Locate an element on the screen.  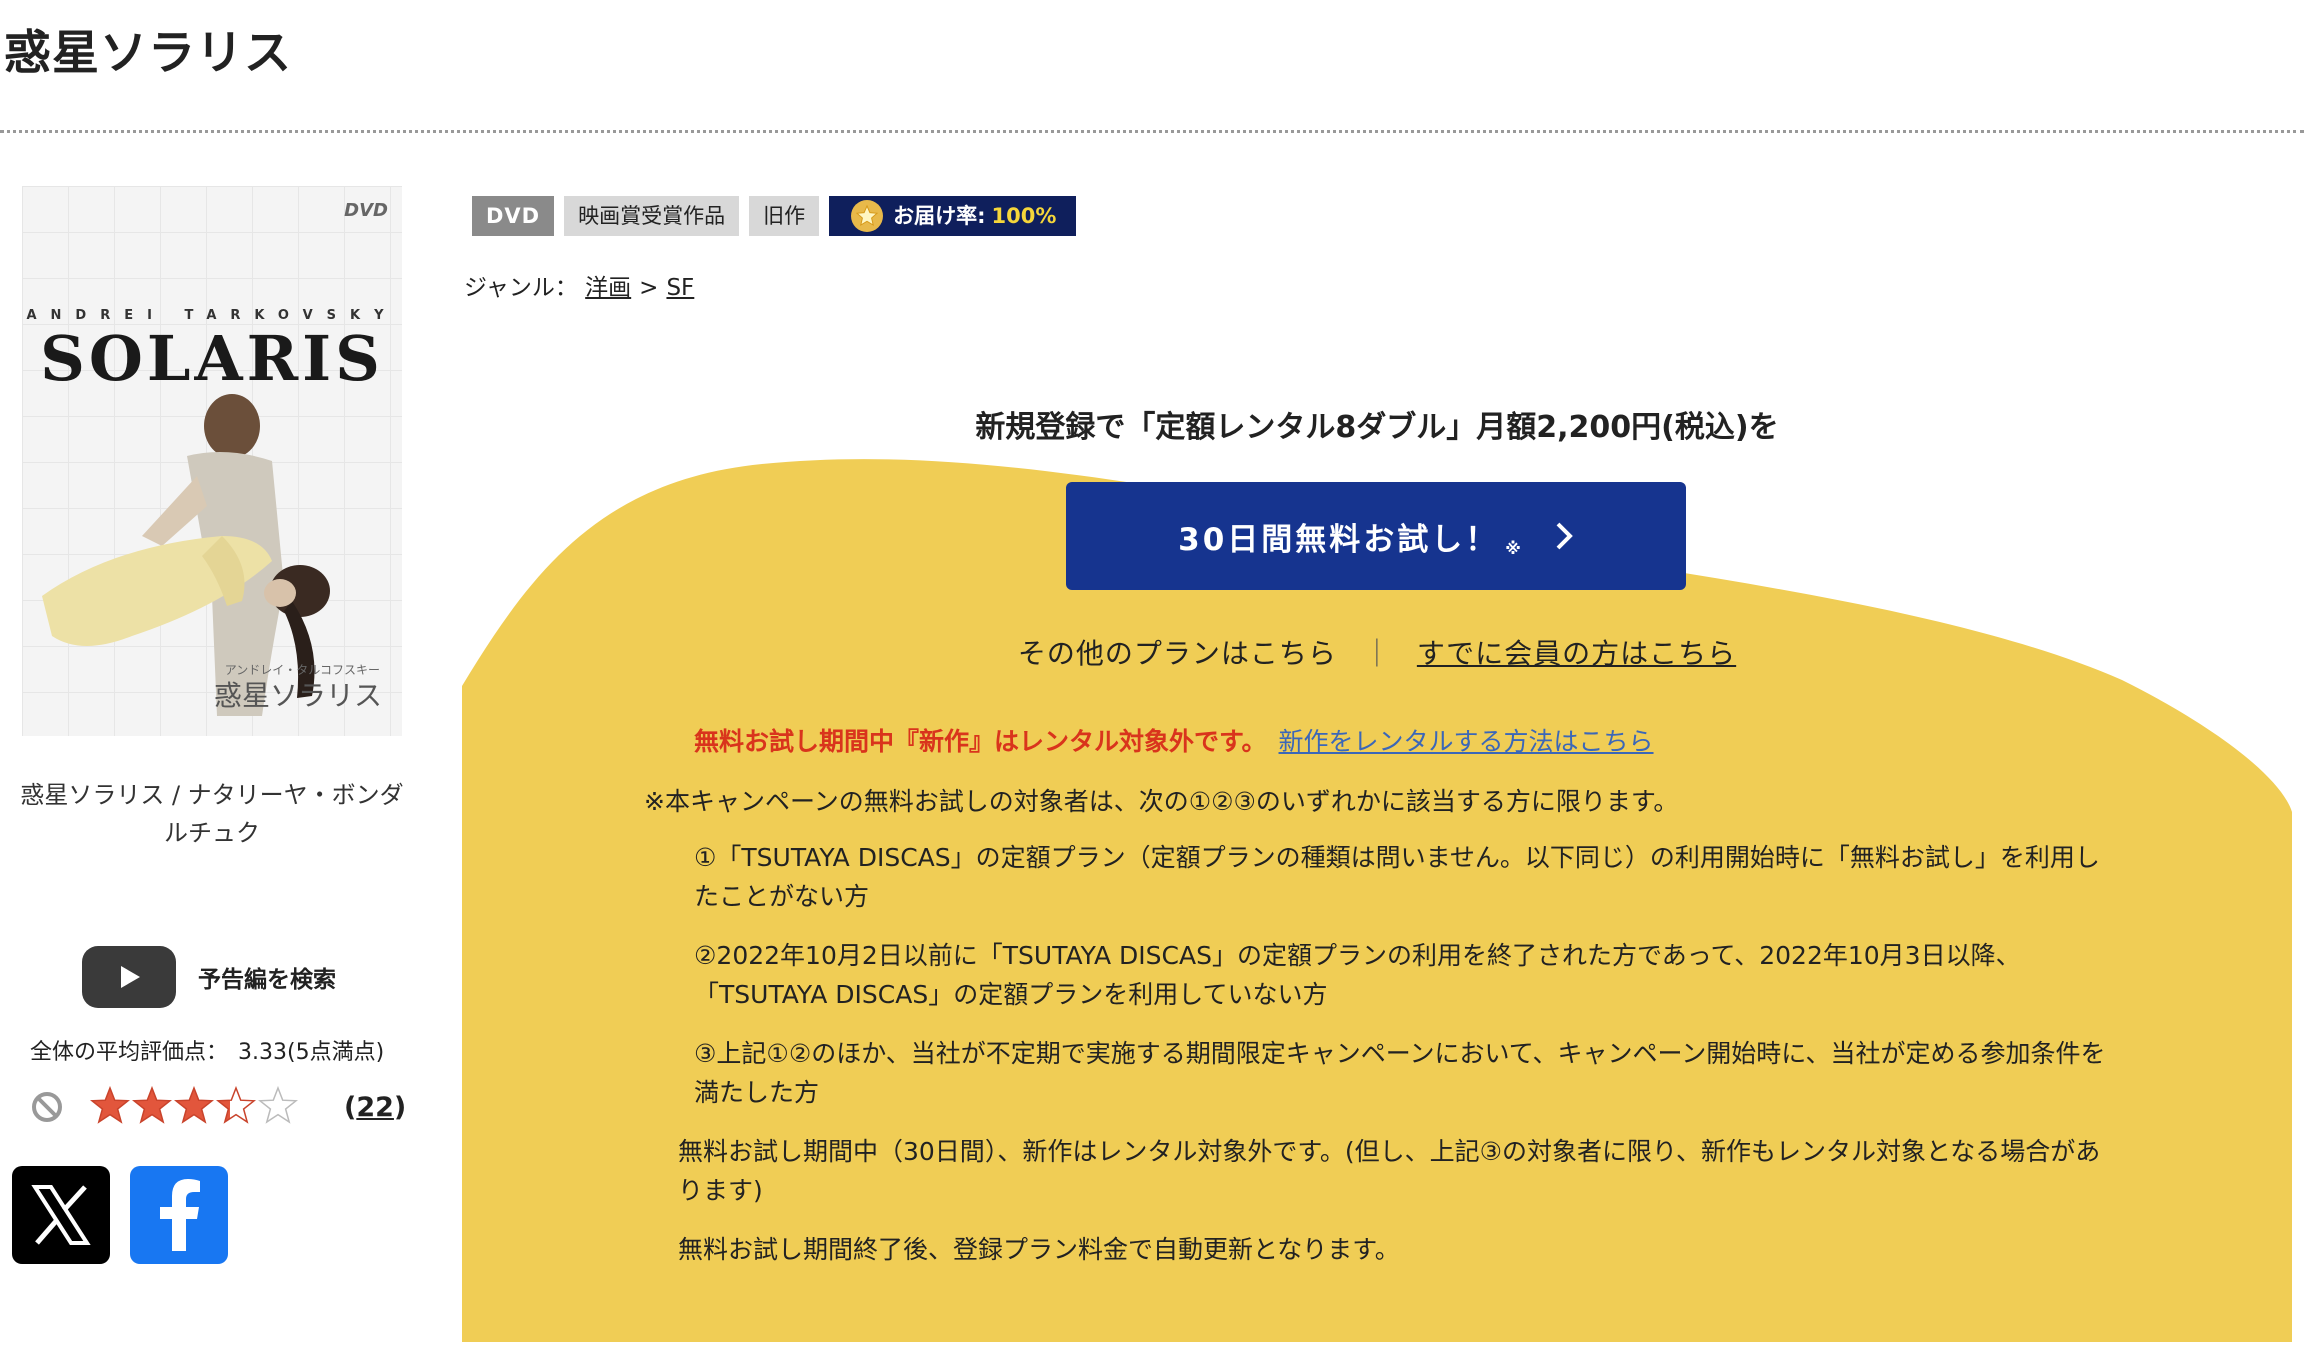
title-cast-caption: 惑星ソラリス / ナタリーヤ・ボンダルチュク is located at coordinates (212, 814).